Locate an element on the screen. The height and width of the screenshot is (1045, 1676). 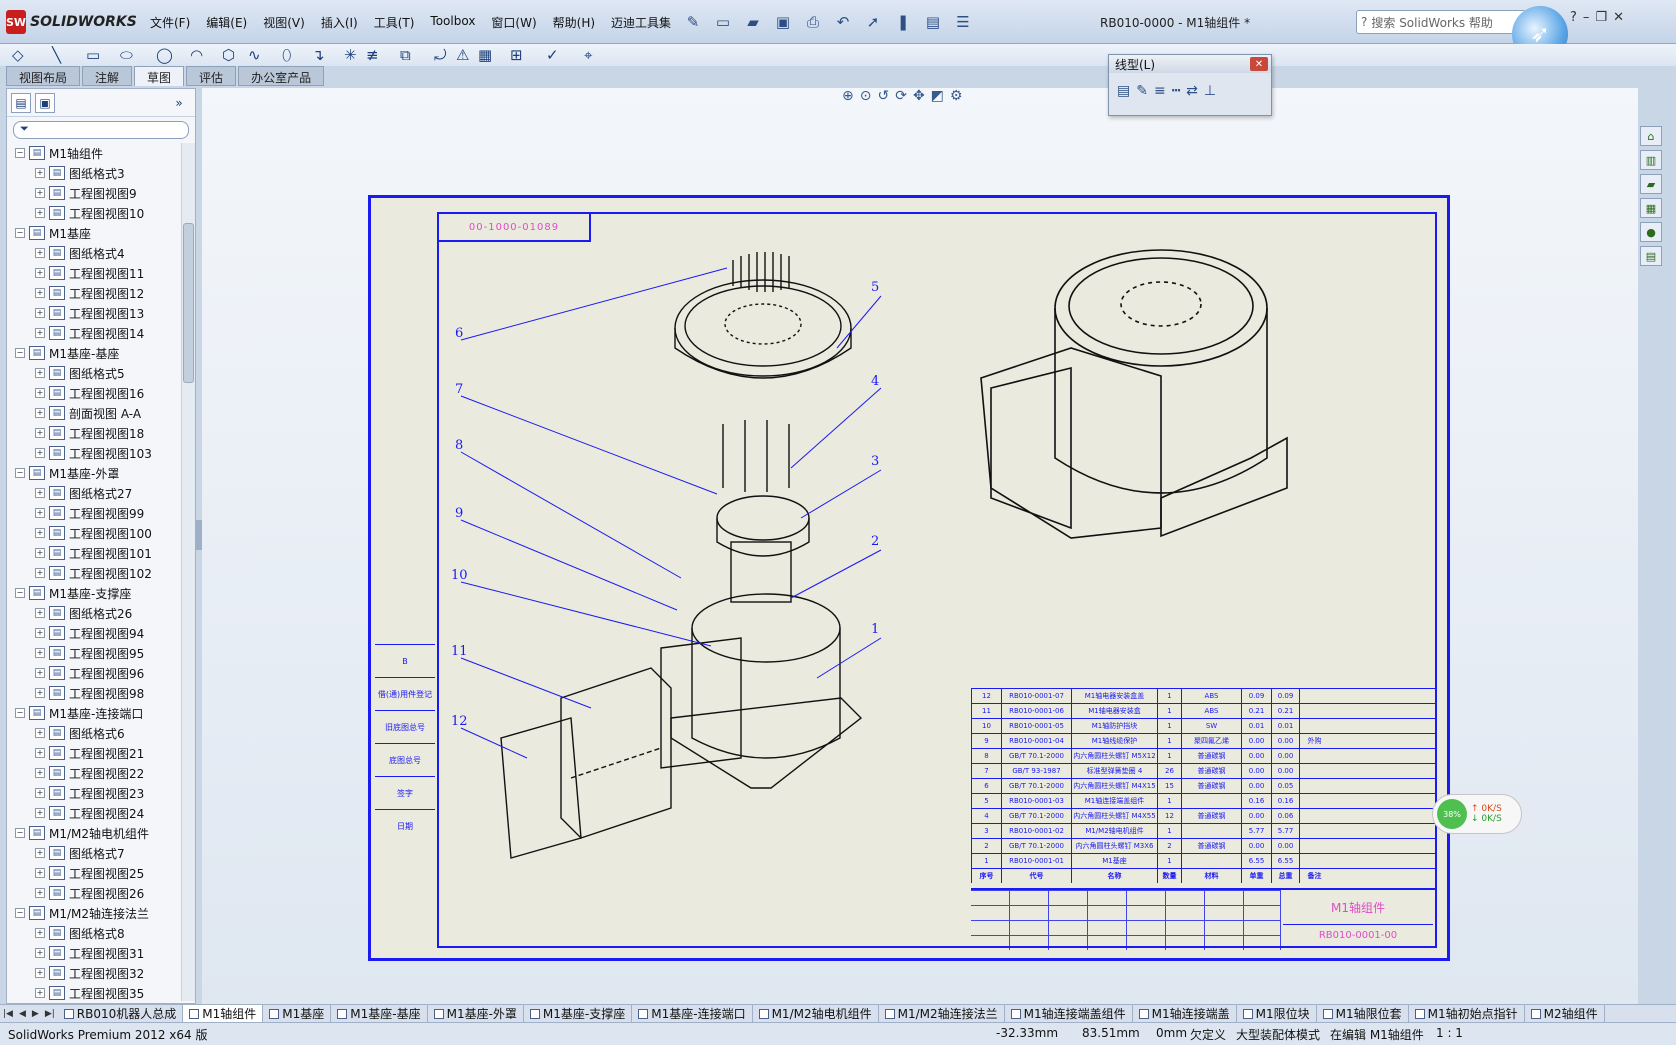
tree-view-item: + ▤ 工程图视图9 is located at coordinates (94, 193).